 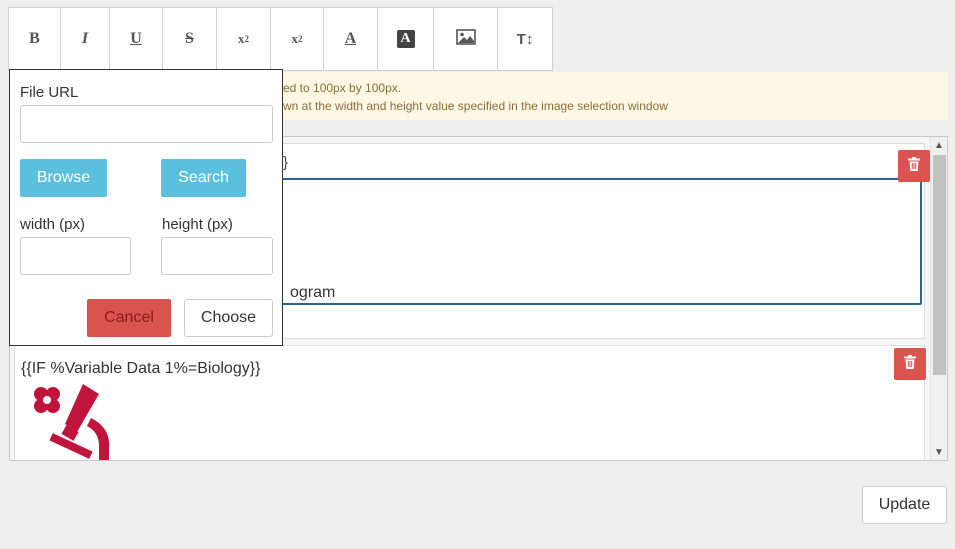 I want to click on formatting-toolbar: B I U S x2 x2 A A T↕, so click(x=280, y=39).